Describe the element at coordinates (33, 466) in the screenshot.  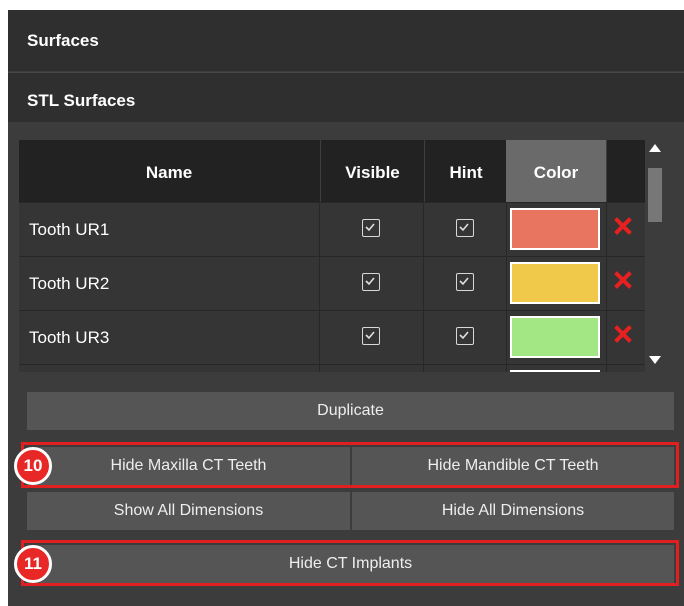
I see `annotation-badge-10: 10` at that location.